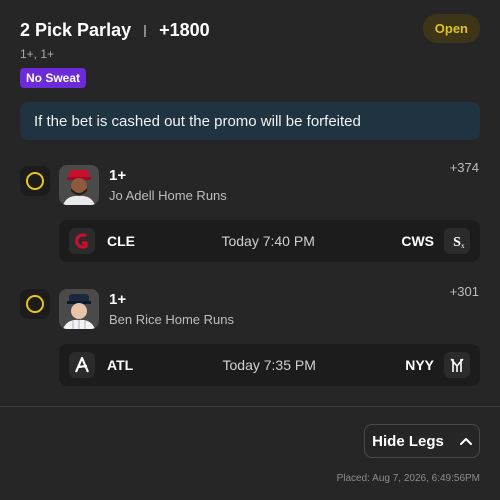 The width and height of the screenshot is (500, 500). Describe the element at coordinates (464, 167) in the screenshot. I see `leg-odds: +374` at that location.